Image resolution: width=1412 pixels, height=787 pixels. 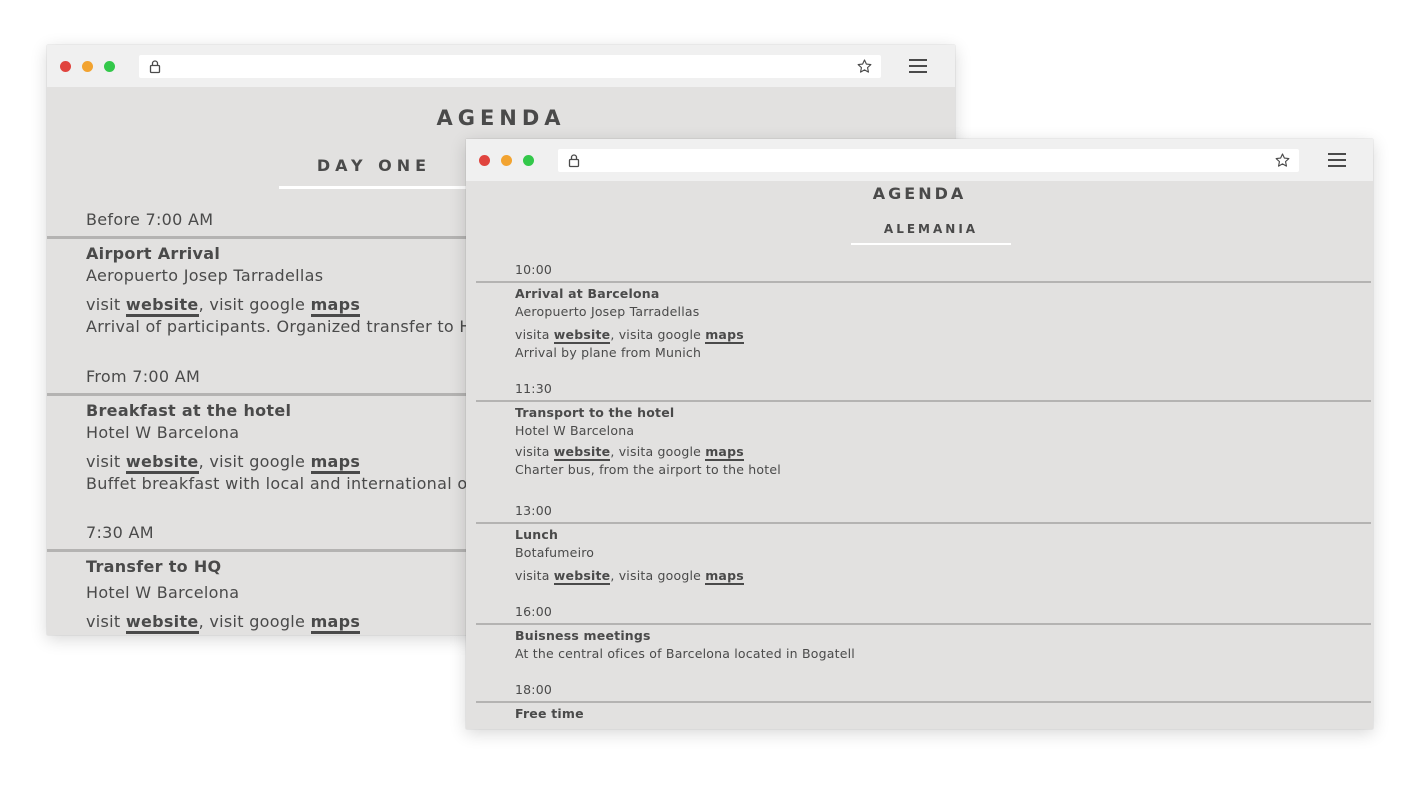 I want to click on agenda-time: 11:30, so click(x=534, y=388).